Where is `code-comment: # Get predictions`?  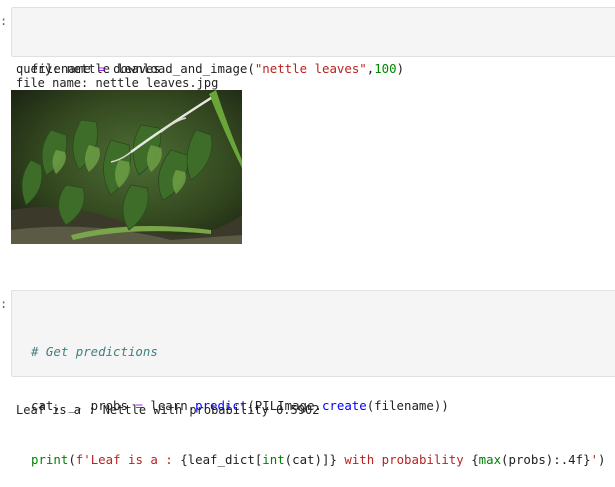 code-comment: # Get predictions is located at coordinates (94, 351).